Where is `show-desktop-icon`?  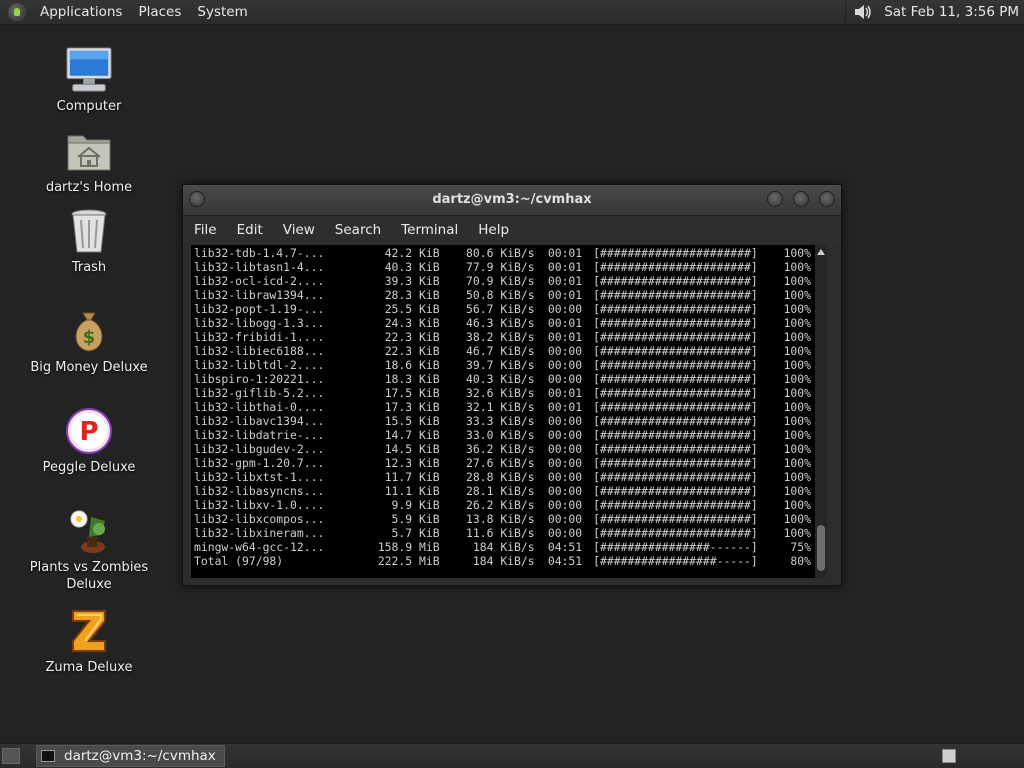
show-desktop-icon is located at coordinates (11, 756).